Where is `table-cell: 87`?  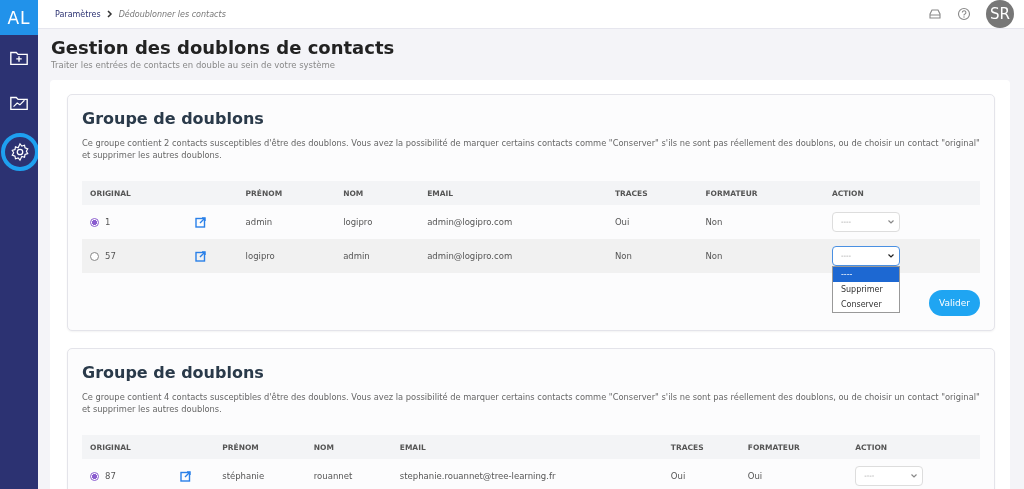
table-cell: 87 is located at coordinates (110, 476).